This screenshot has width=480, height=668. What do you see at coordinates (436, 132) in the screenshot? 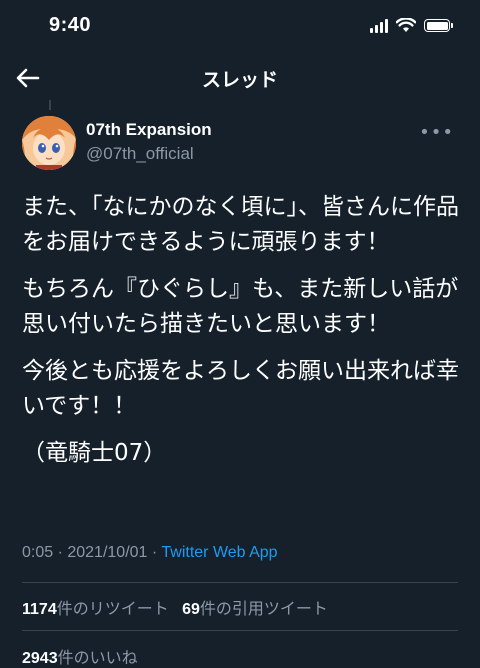
I see `more-options-icon: •••` at bounding box center [436, 132].